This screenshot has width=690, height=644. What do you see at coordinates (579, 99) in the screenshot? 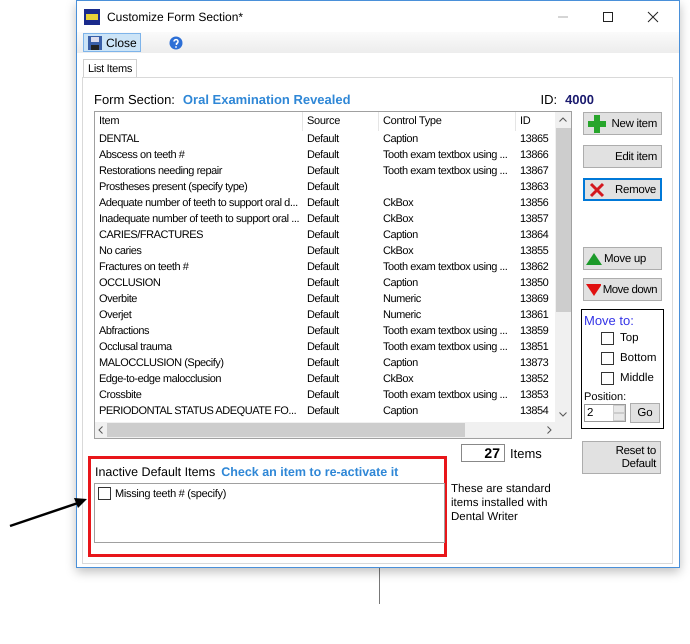
I see `id-value: 4000` at bounding box center [579, 99].